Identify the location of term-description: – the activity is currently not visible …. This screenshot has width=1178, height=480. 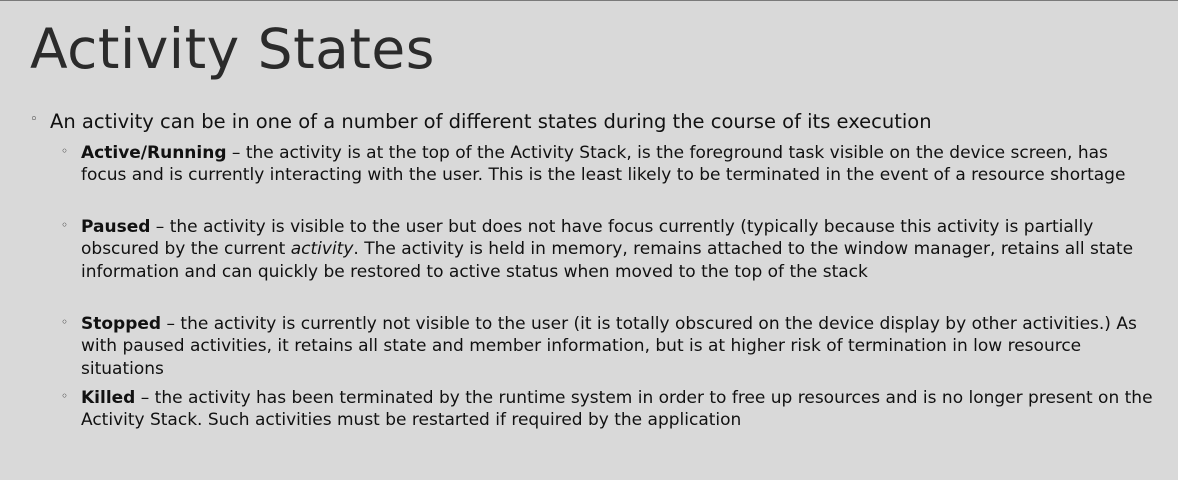
(609, 346).